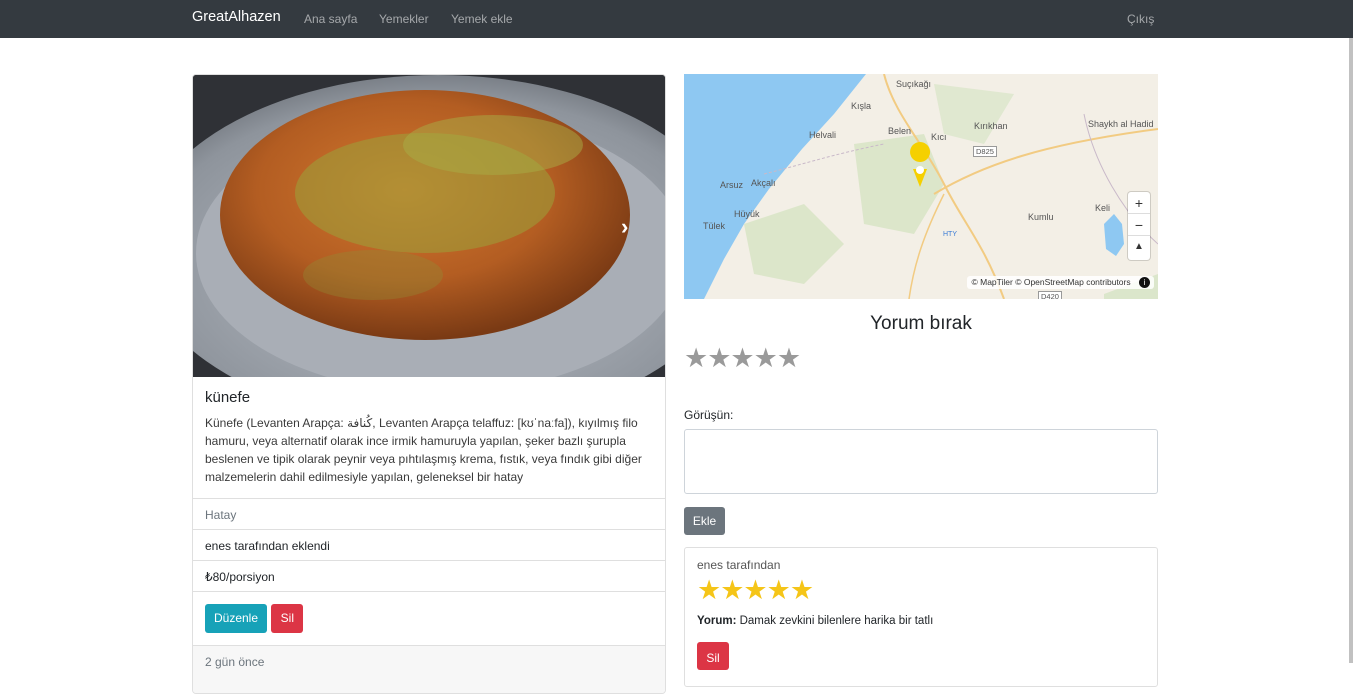 The width and height of the screenshot is (1353, 694). I want to click on map-label-shaykh: Shaykh al Hadid, so click(1121, 124).